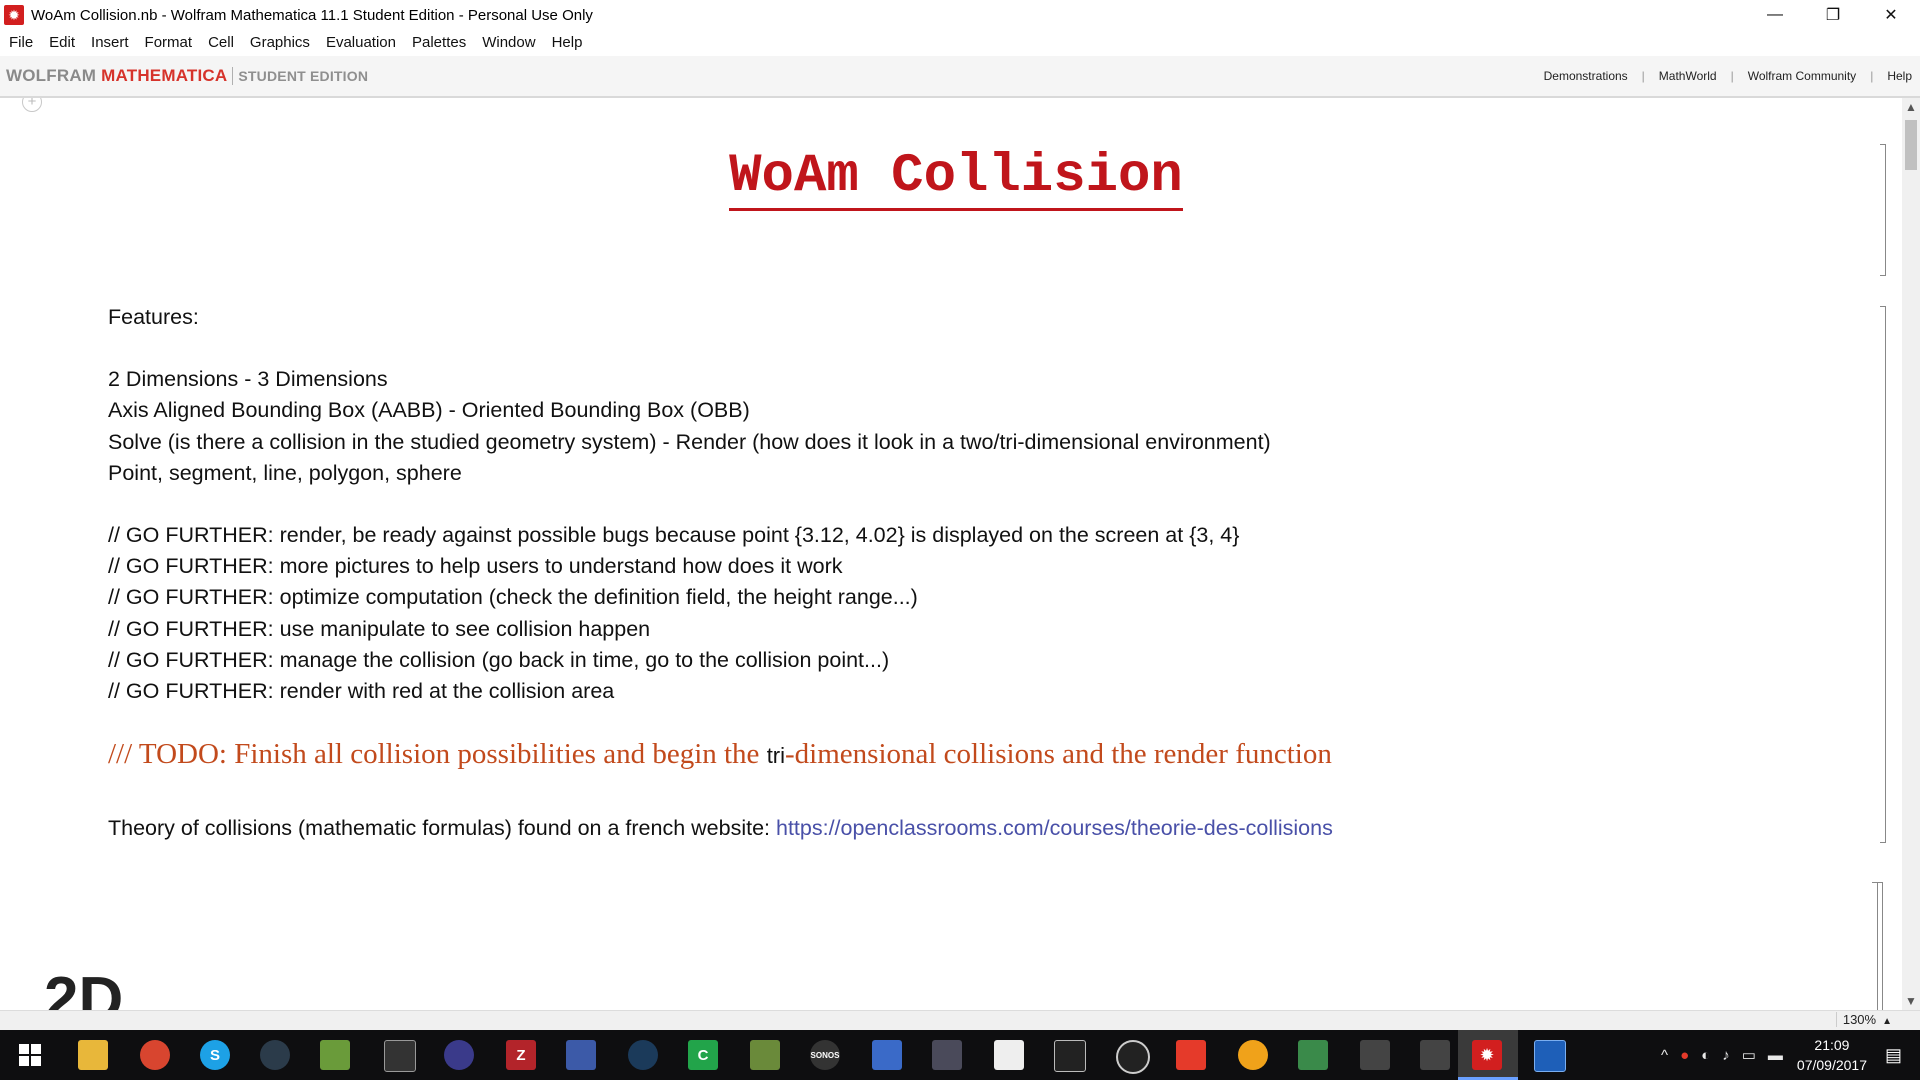  I want to click on features-label: Features:, so click(153, 317).